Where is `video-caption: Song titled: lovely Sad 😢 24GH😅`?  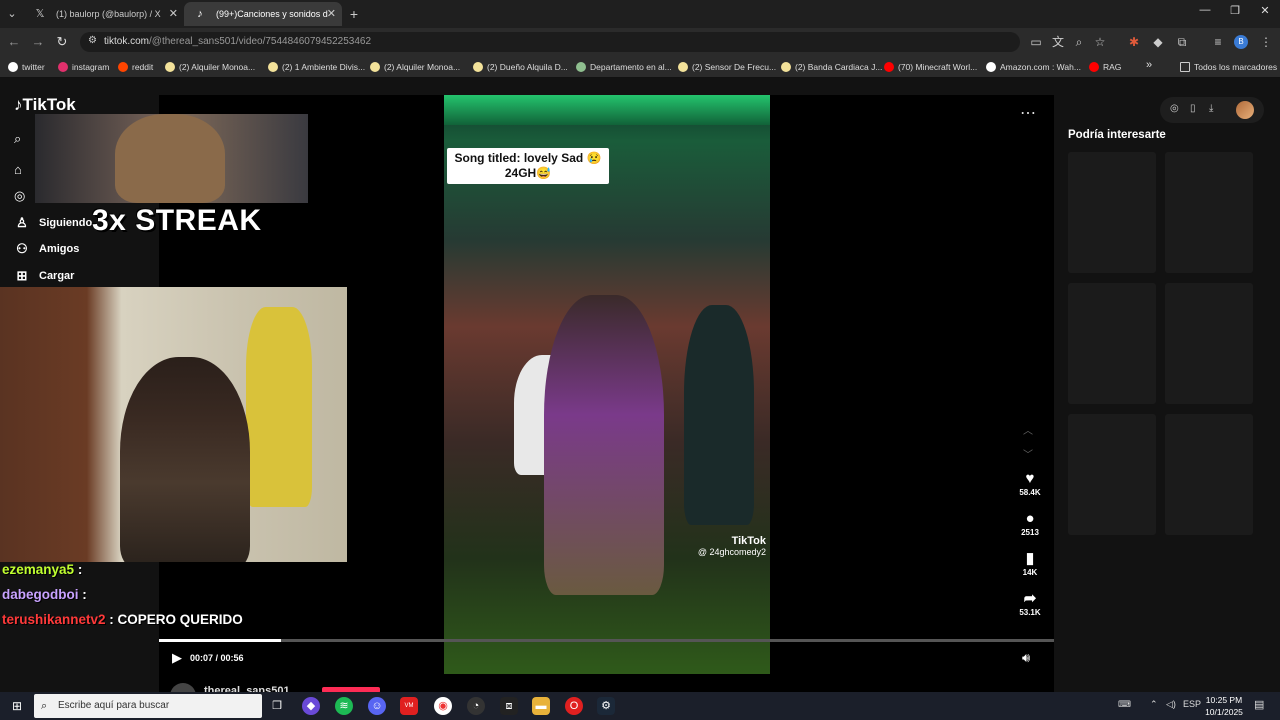 video-caption: Song titled: lovely Sad 😢 24GH😅 is located at coordinates (528, 166).